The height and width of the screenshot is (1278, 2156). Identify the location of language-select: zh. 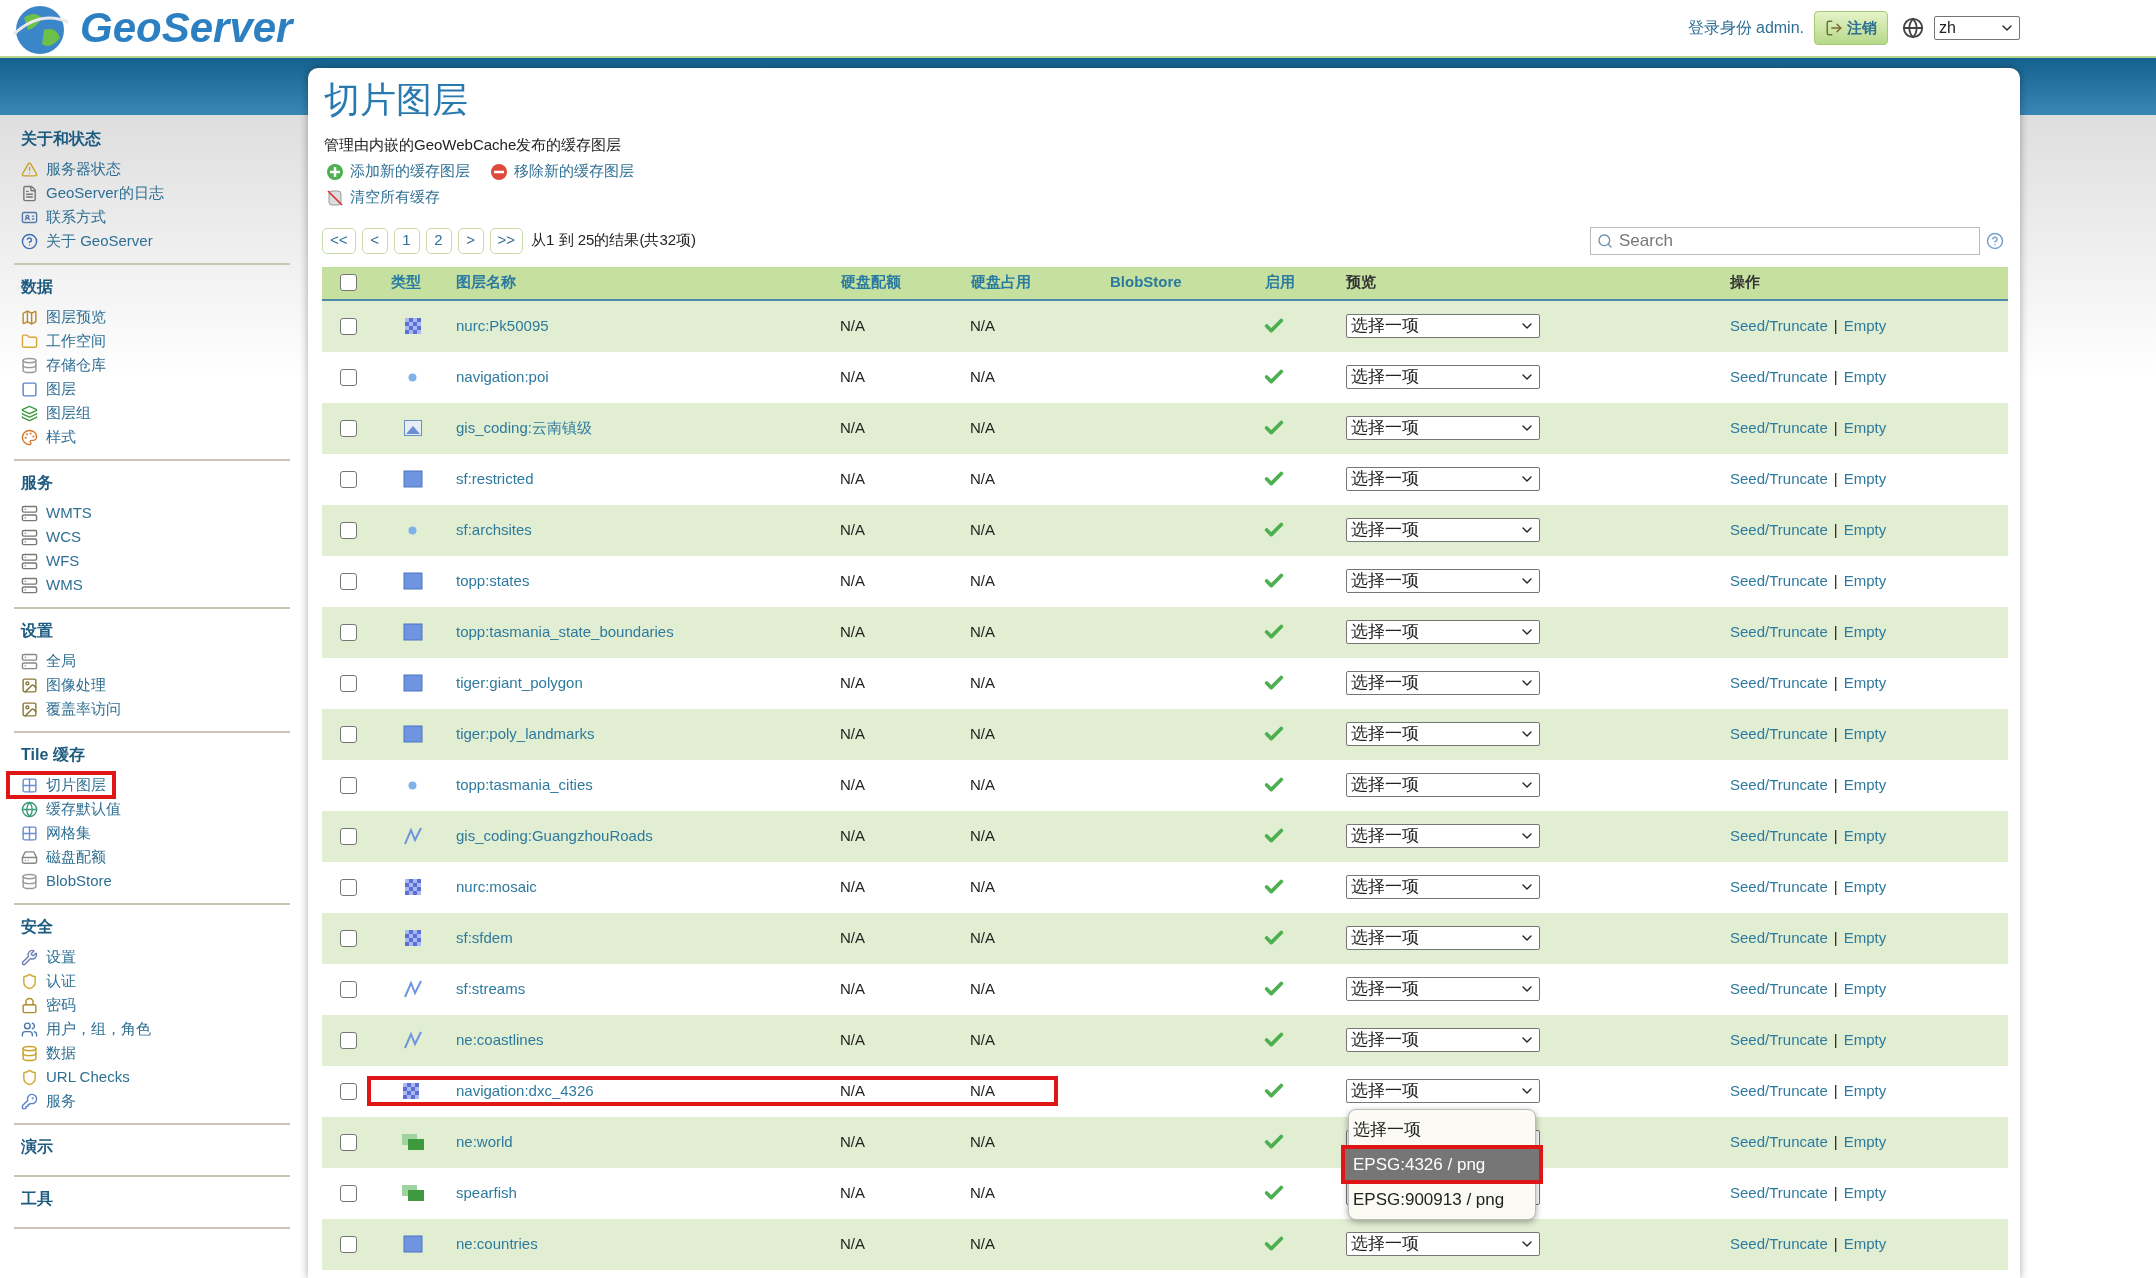
(1977, 28).